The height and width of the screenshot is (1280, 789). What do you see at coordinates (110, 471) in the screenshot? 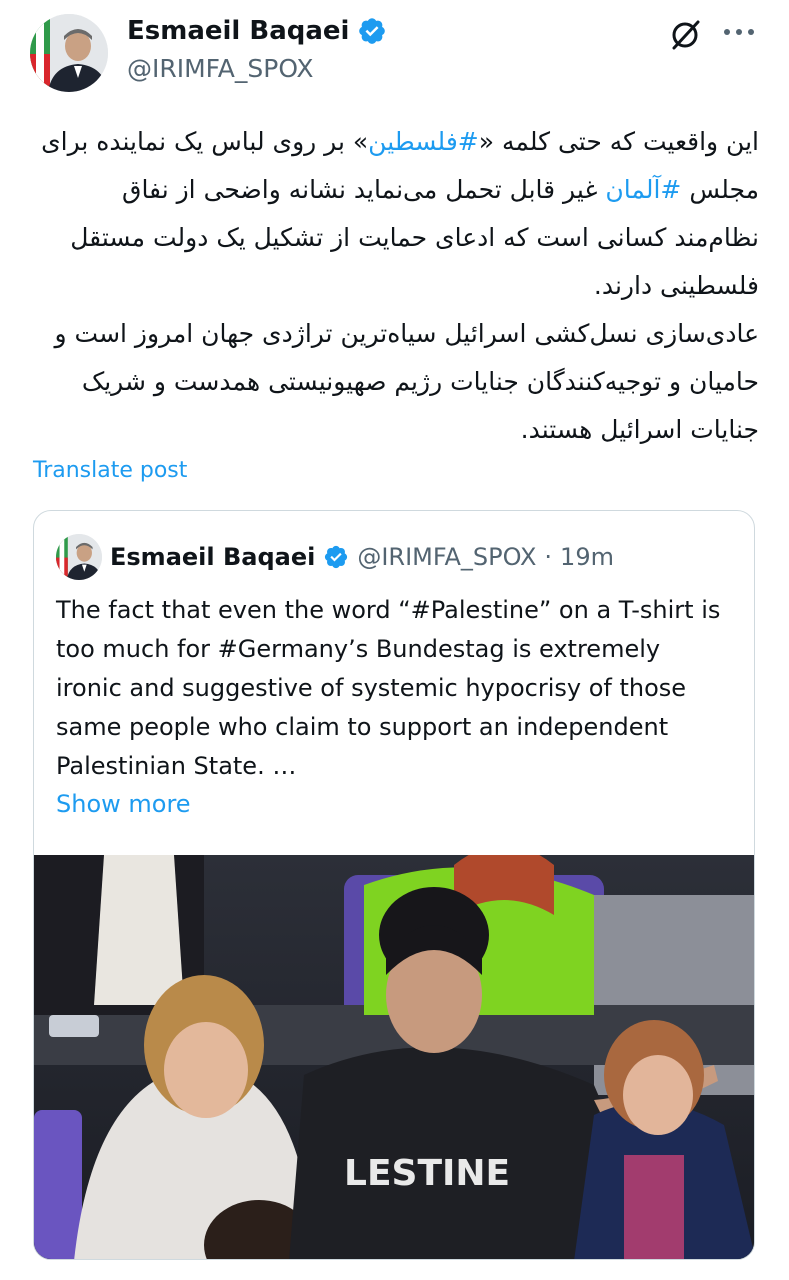
I see `translate-post-link: Translate post` at bounding box center [110, 471].